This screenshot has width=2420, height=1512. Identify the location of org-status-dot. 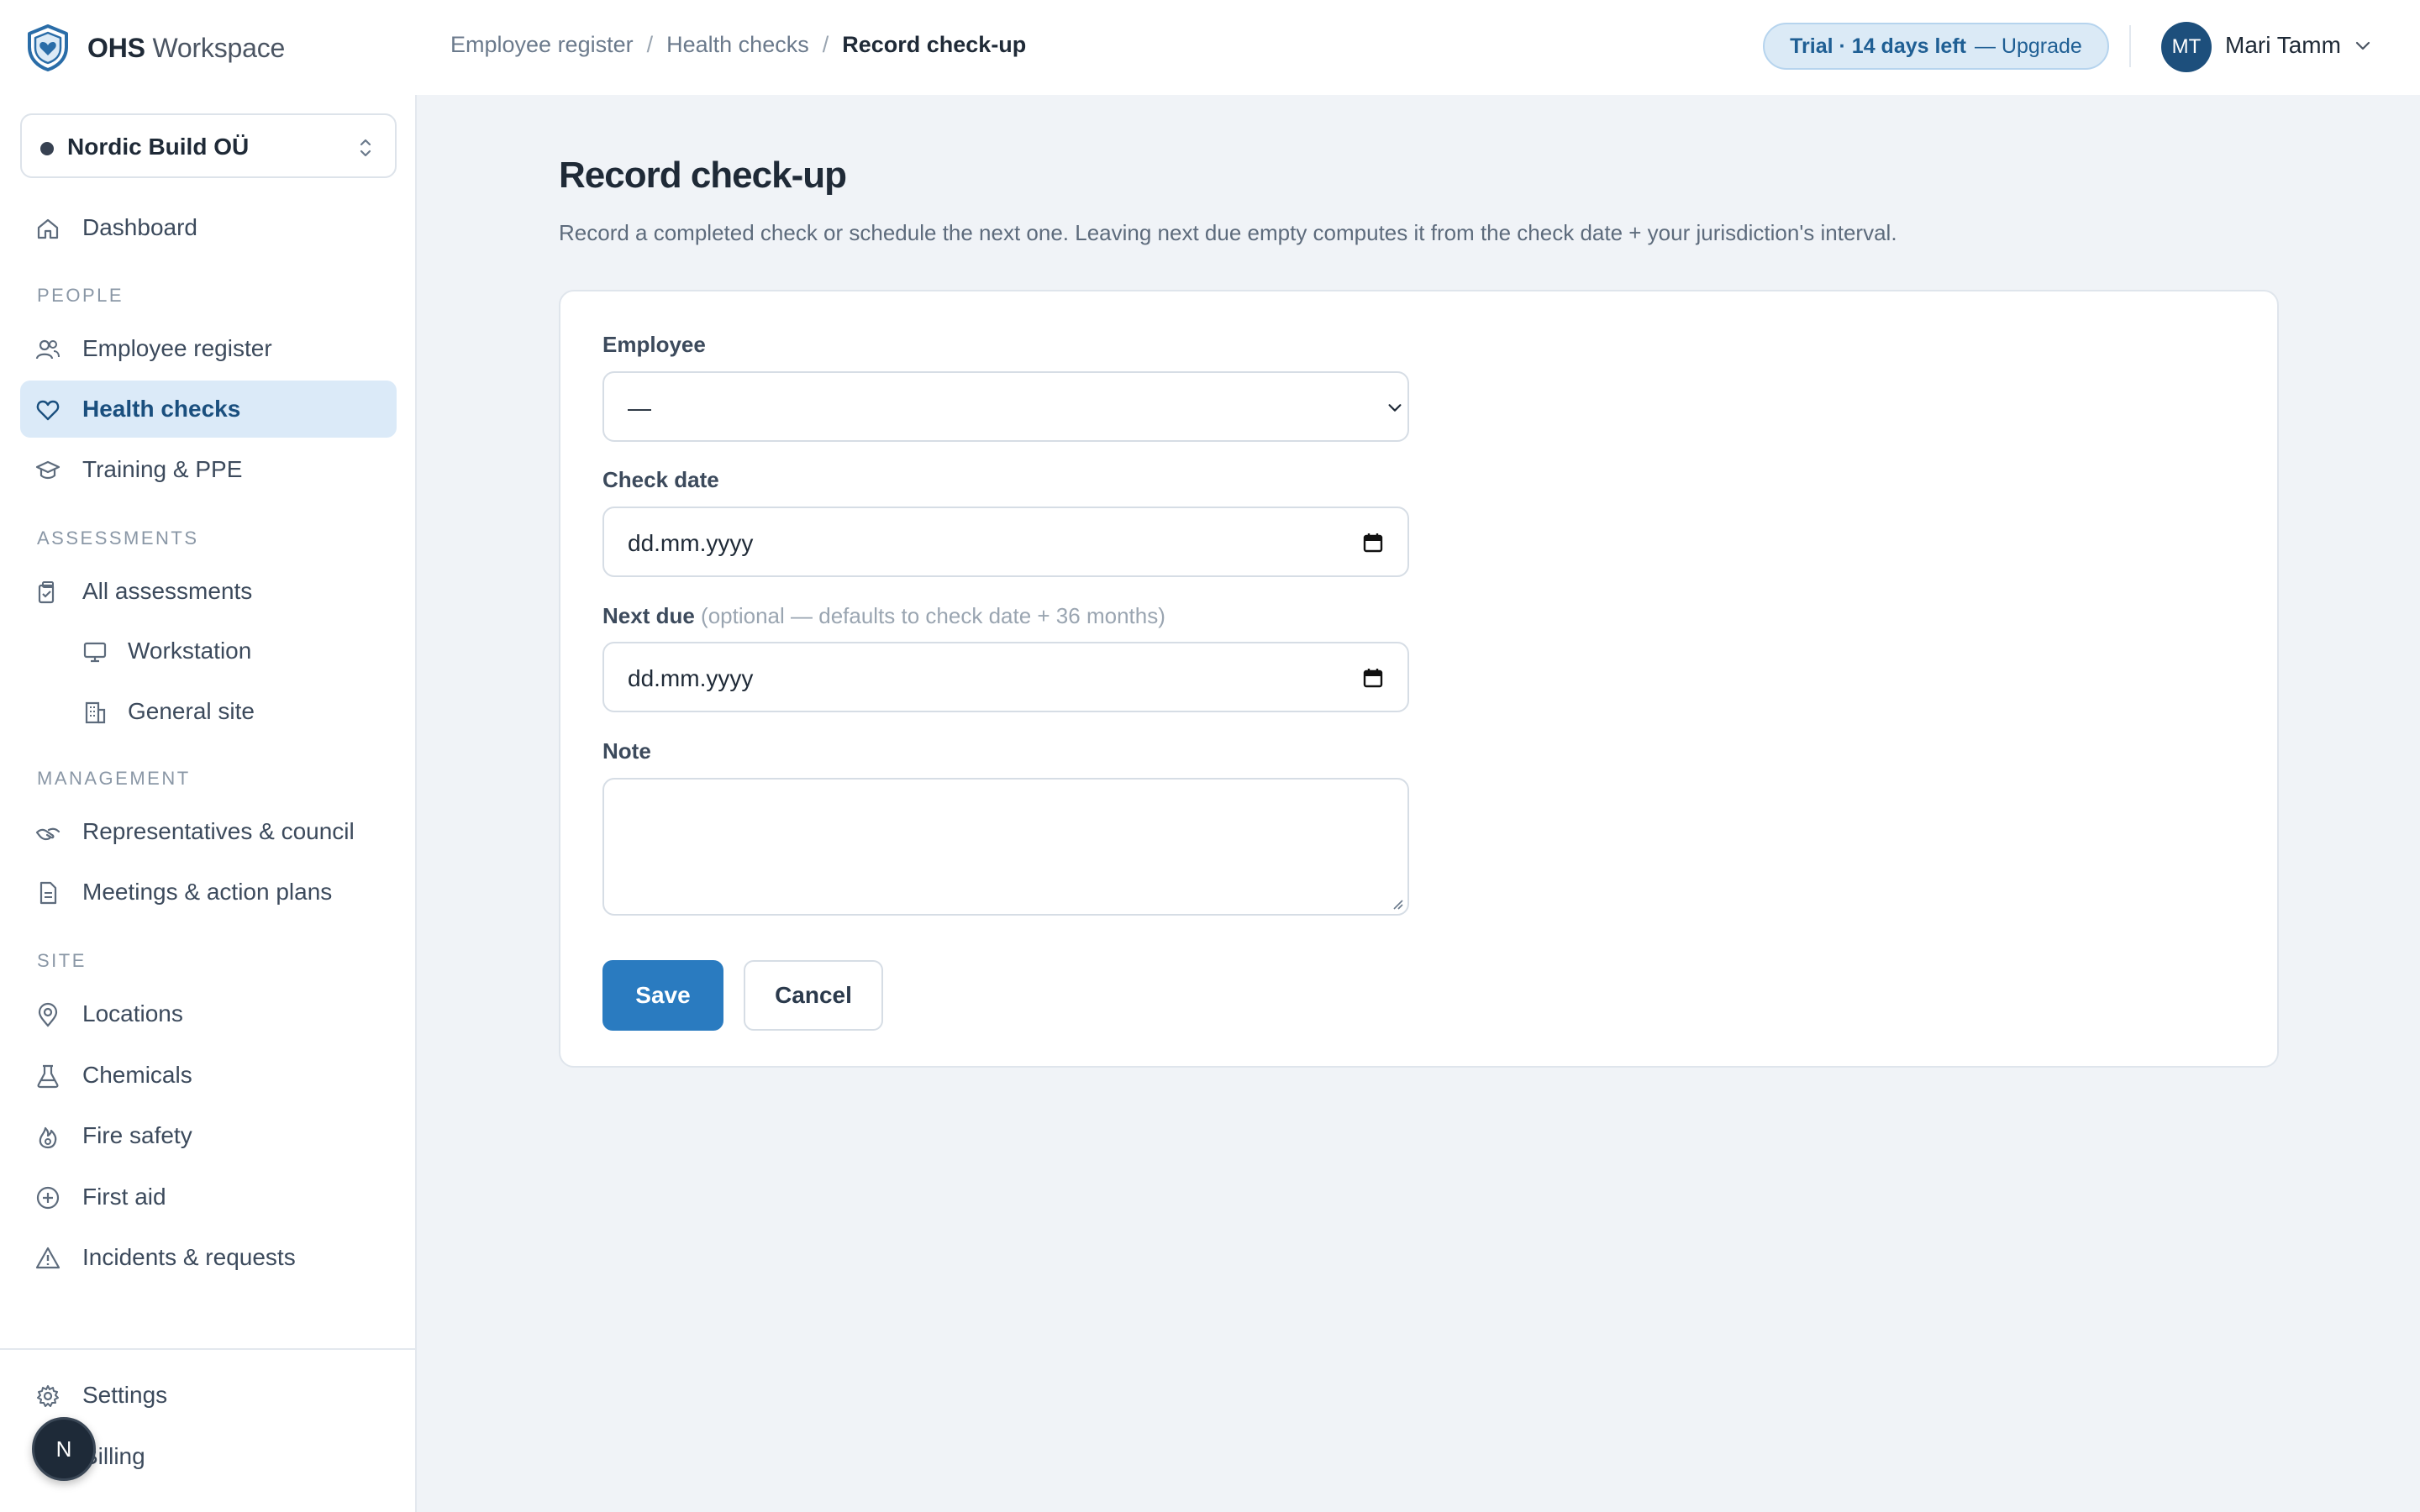
(47, 148).